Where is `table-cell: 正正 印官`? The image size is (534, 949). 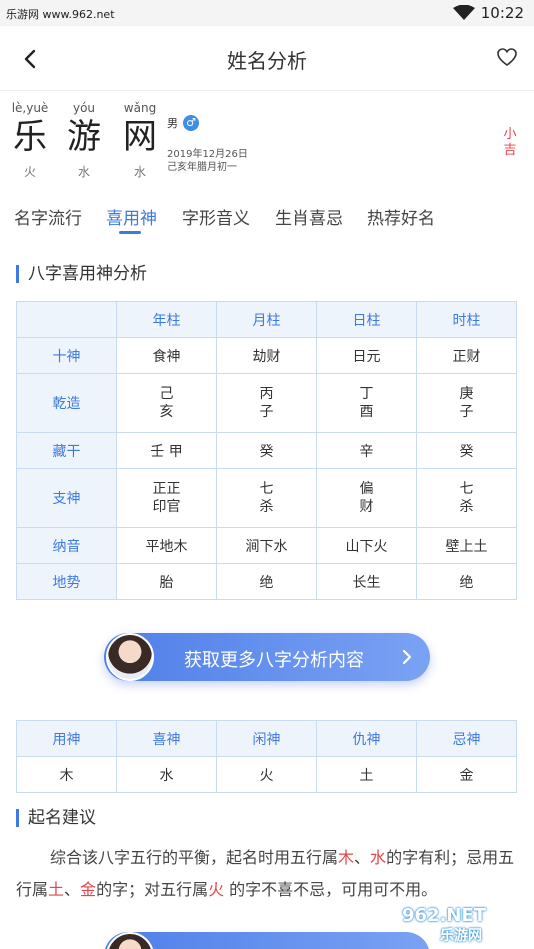 table-cell: 正正 印官 is located at coordinates (166, 498).